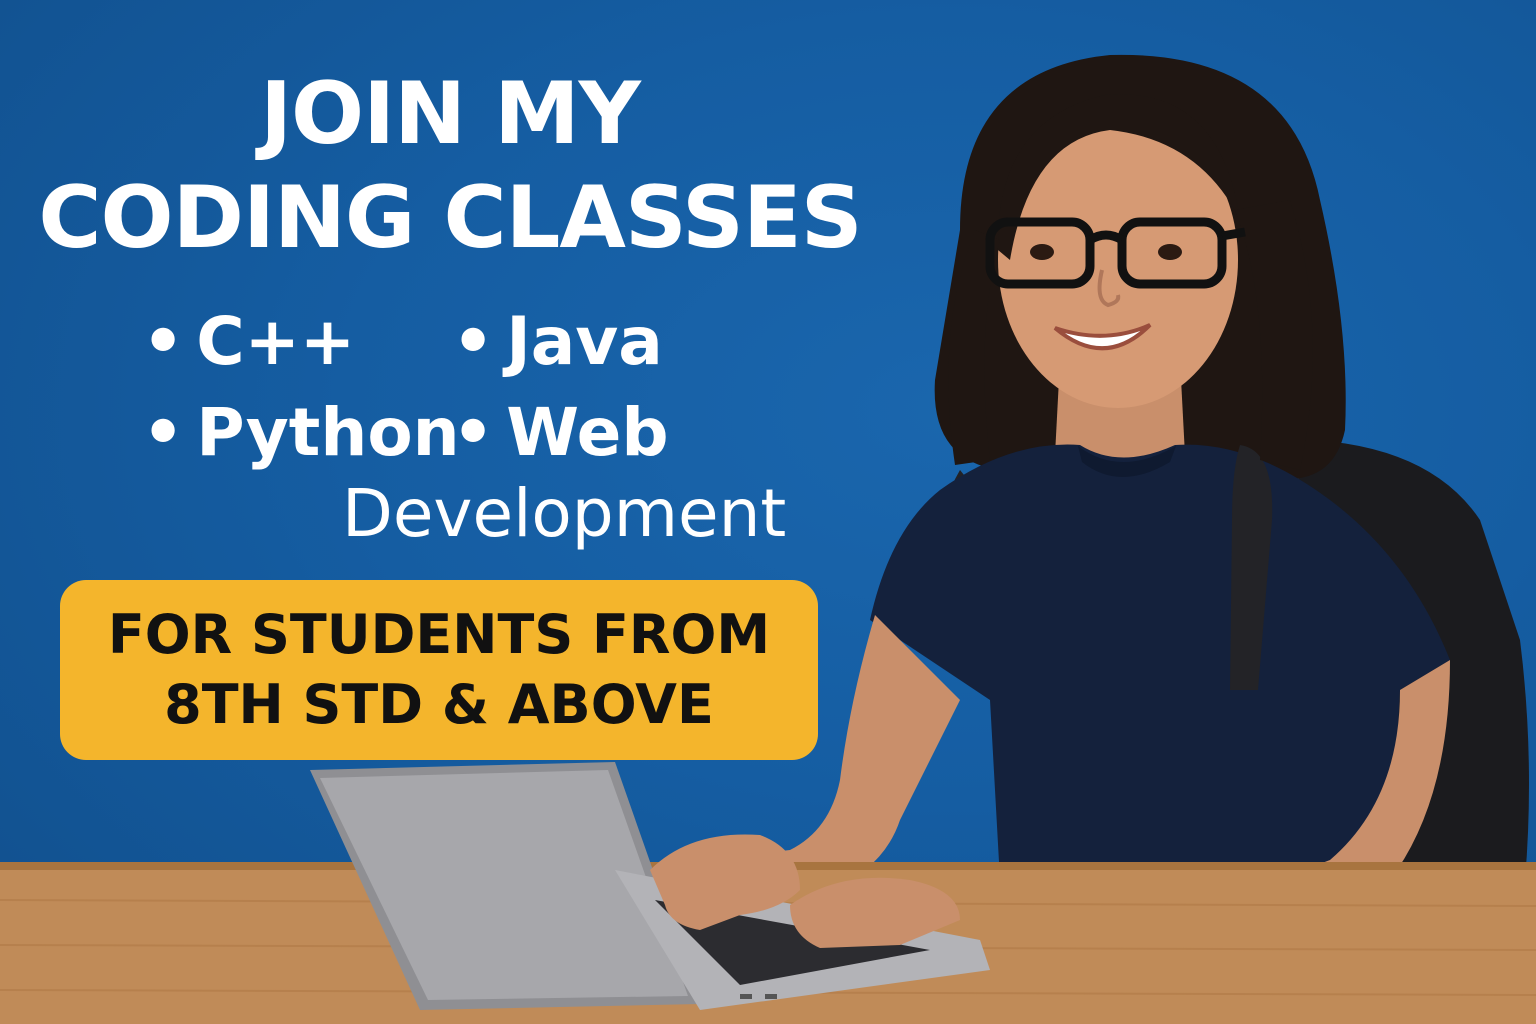 This screenshot has width=1536, height=1024. What do you see at coordinates (439, 704) in the screenshot?
I see `badge-line-2: 8TH STD & ABOVE` at bounding box center [439, 704].